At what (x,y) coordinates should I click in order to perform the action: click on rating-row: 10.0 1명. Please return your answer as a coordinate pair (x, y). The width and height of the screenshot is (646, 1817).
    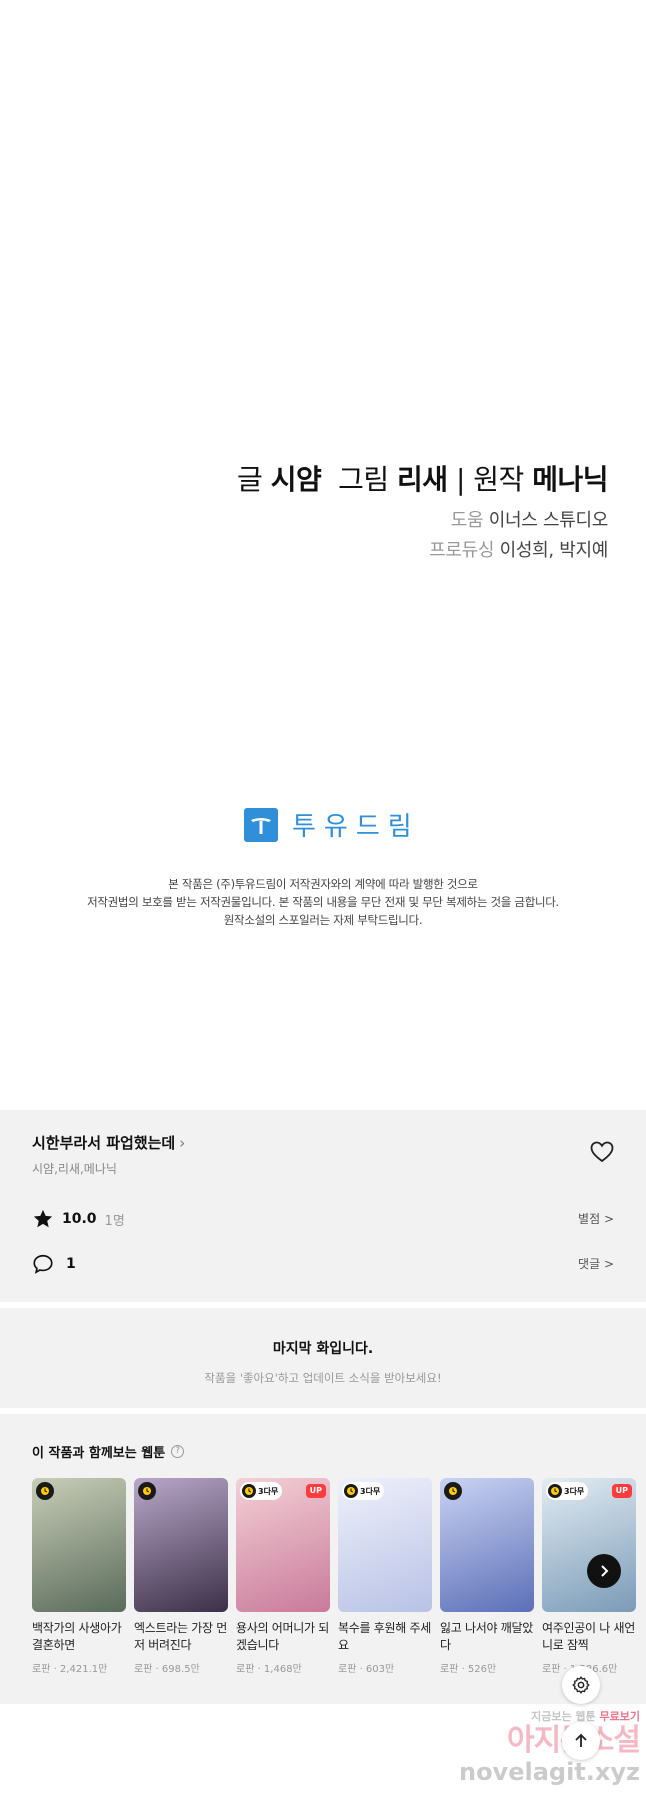
    Looking at the image, I should click on (78, 1219).